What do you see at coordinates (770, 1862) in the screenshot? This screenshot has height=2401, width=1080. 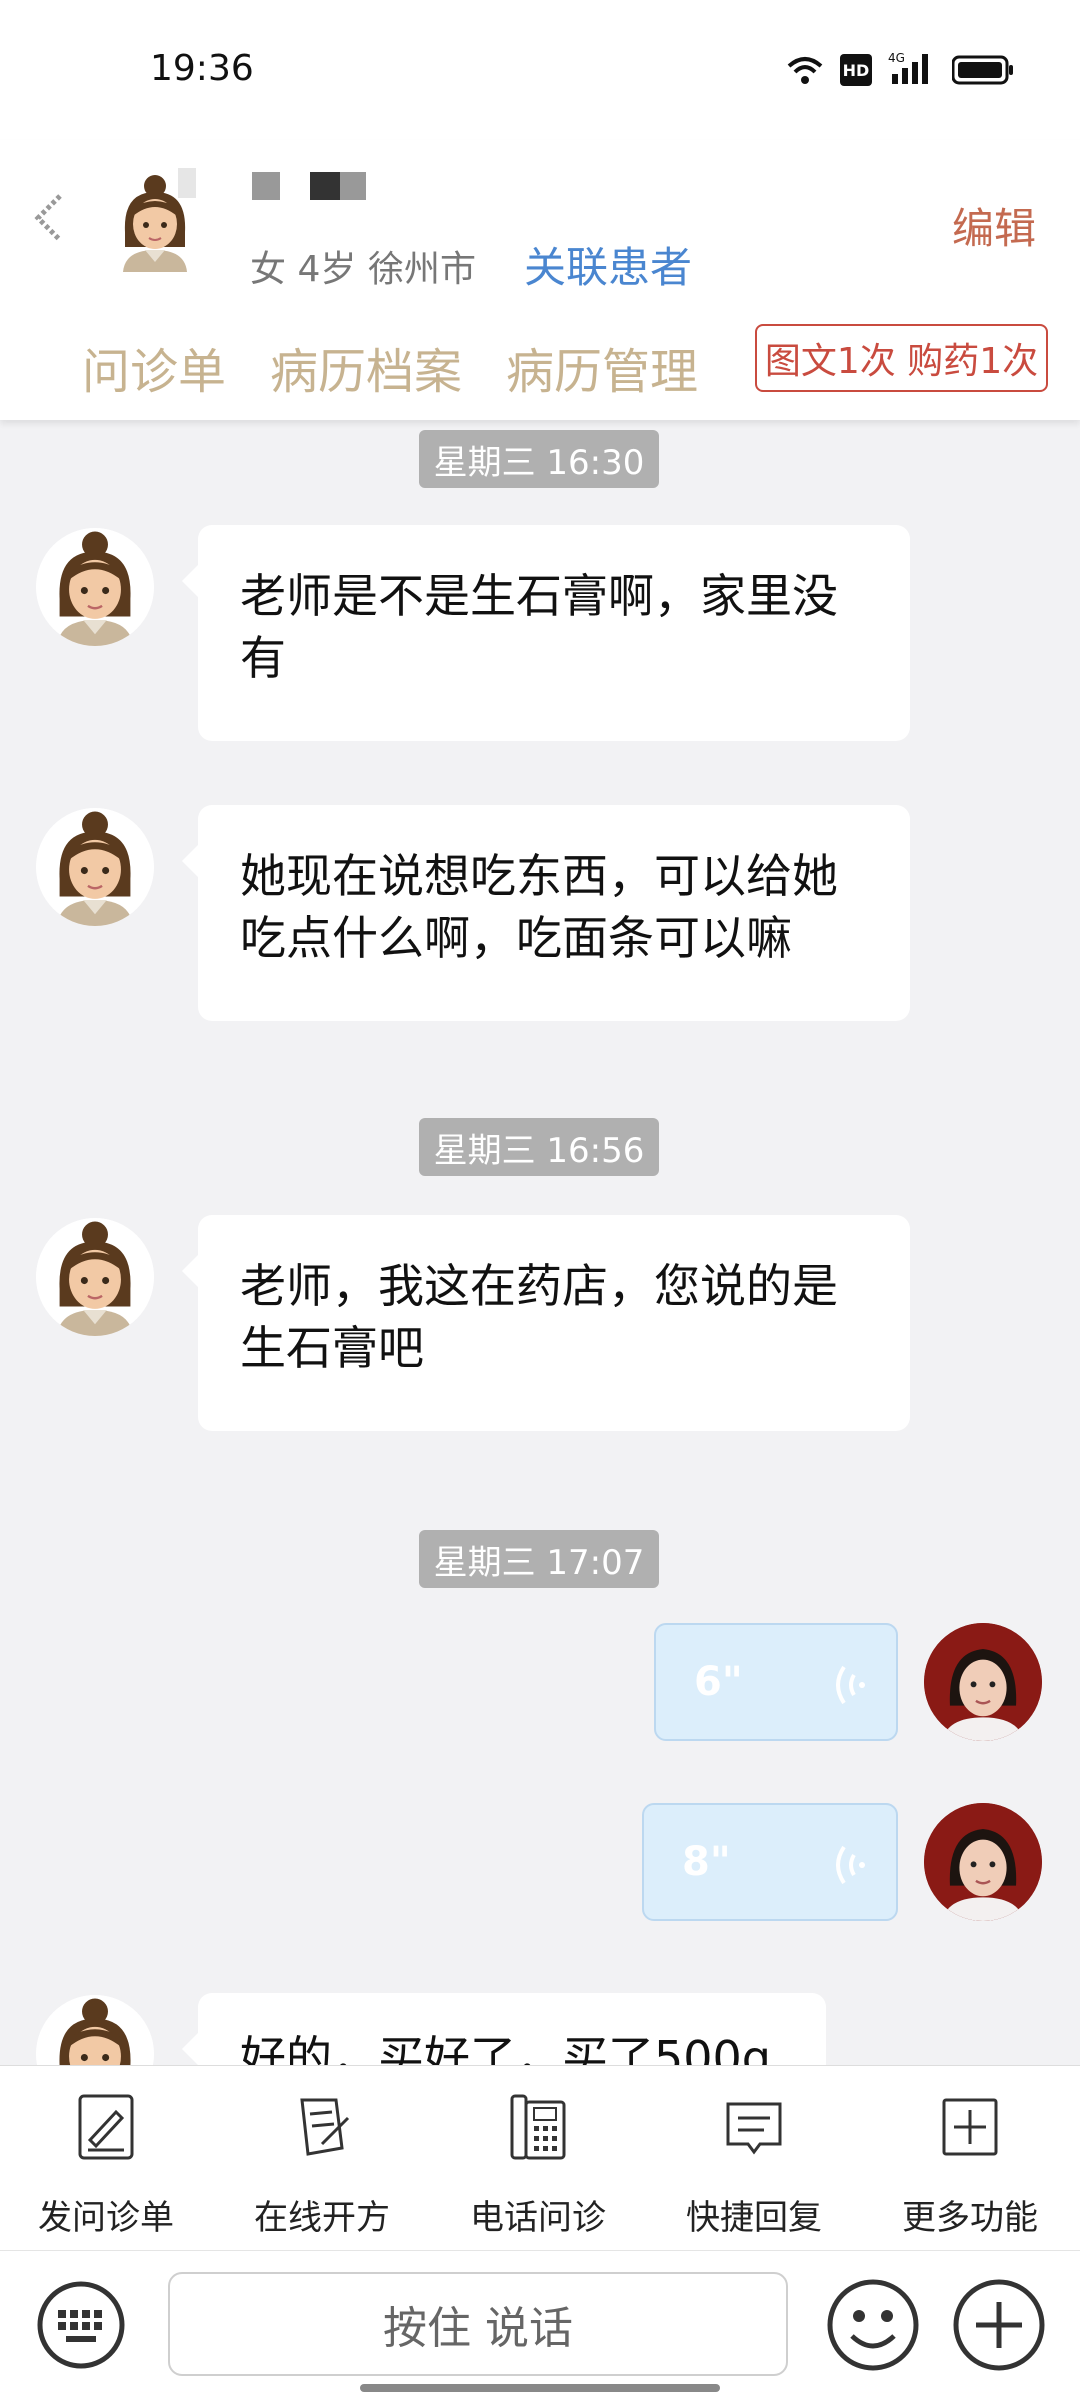 I see `voice-message: 8"` at bounding box center [770, 1862].